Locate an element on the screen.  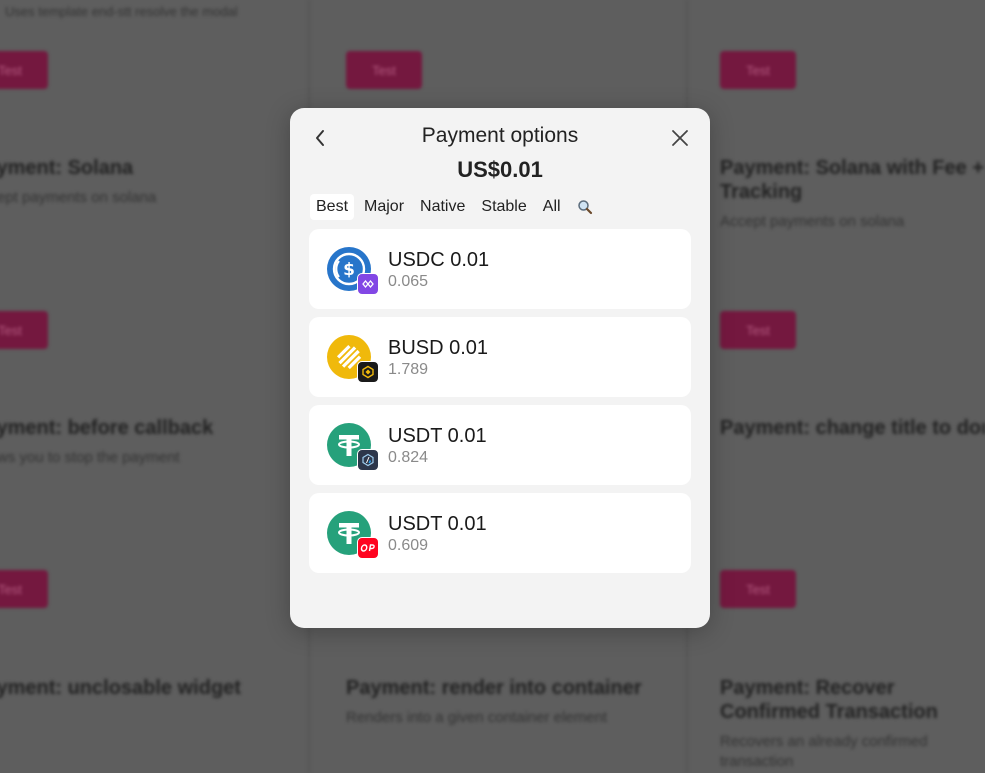
arbitrum-icon is located at coordinates (368, 460).